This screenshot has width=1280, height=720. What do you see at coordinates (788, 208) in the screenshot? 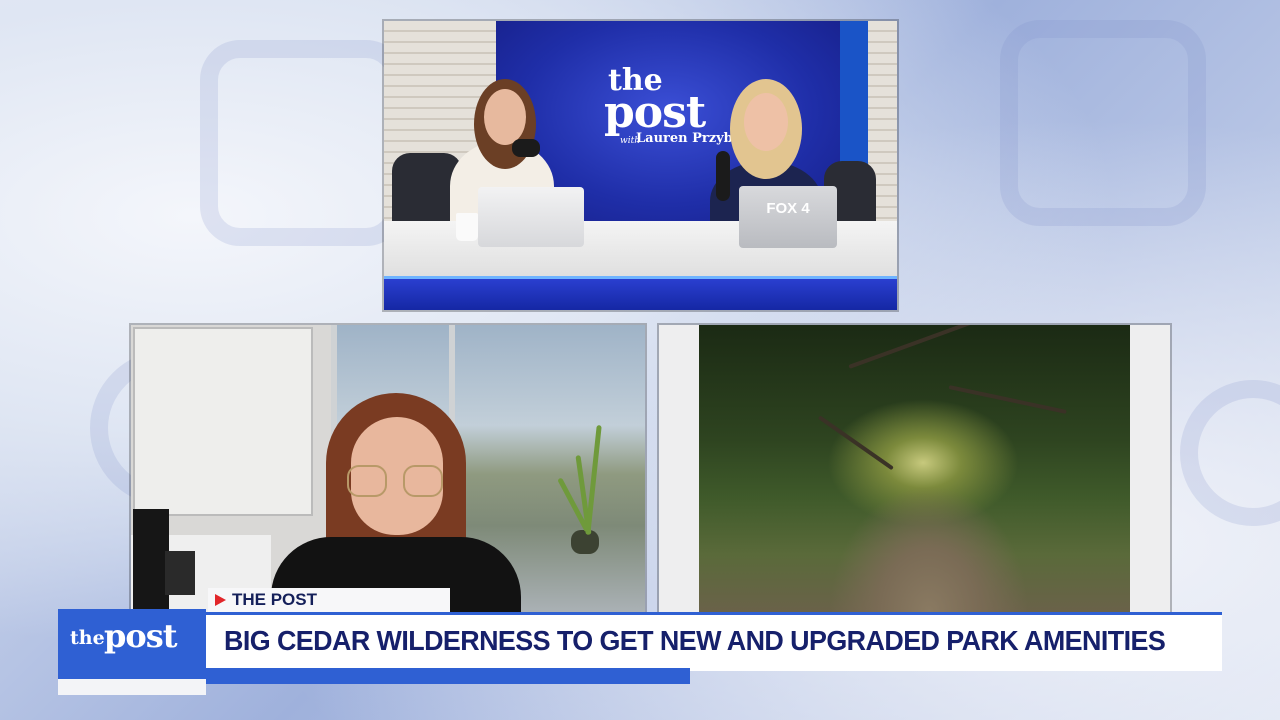
I see `fox4-laptop-label: FOX 4` at bounding box center [788, 208].